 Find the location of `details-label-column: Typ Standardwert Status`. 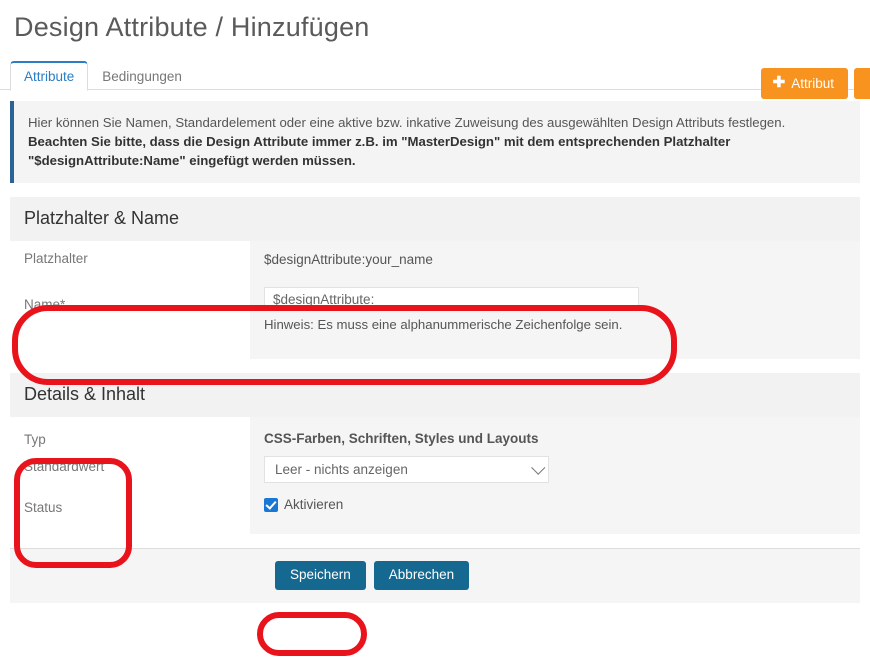

details-label-column: Typ Standardwert Status is located at coordinates (130, 475).